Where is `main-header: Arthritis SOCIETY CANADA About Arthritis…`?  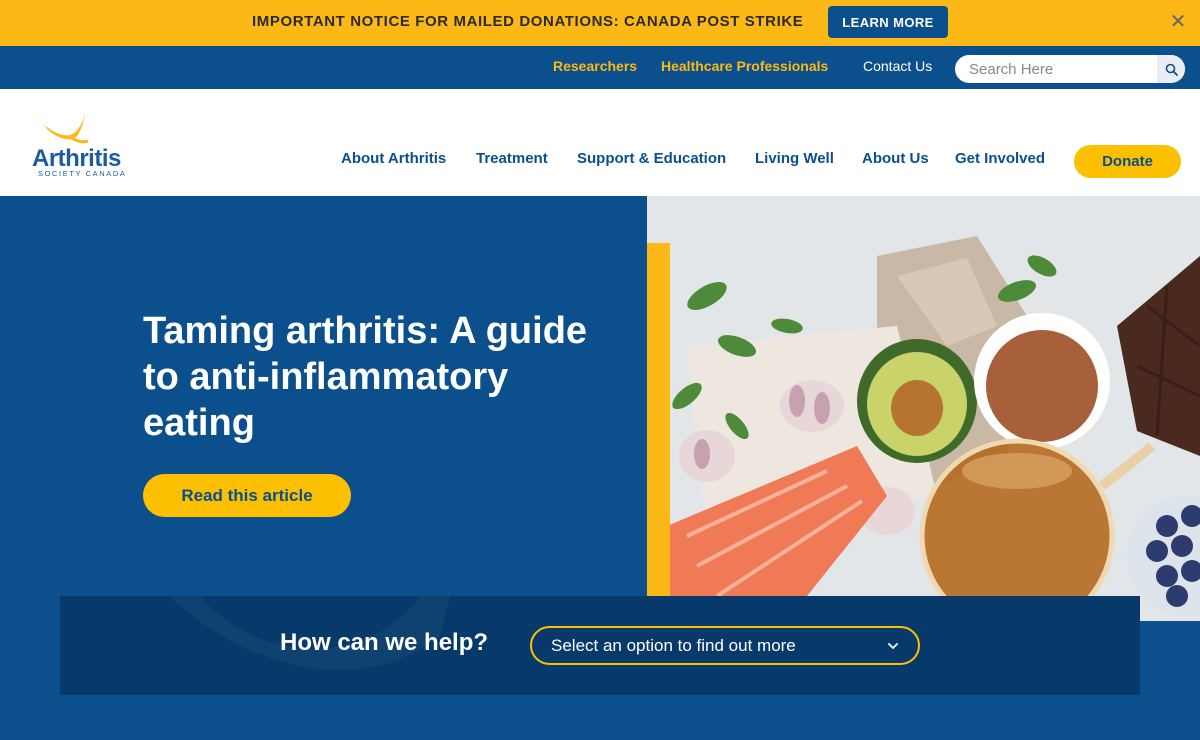
main-header: Arthritis SOCIETY CANADA About Arthritis… is located at coordinates (600, 142).